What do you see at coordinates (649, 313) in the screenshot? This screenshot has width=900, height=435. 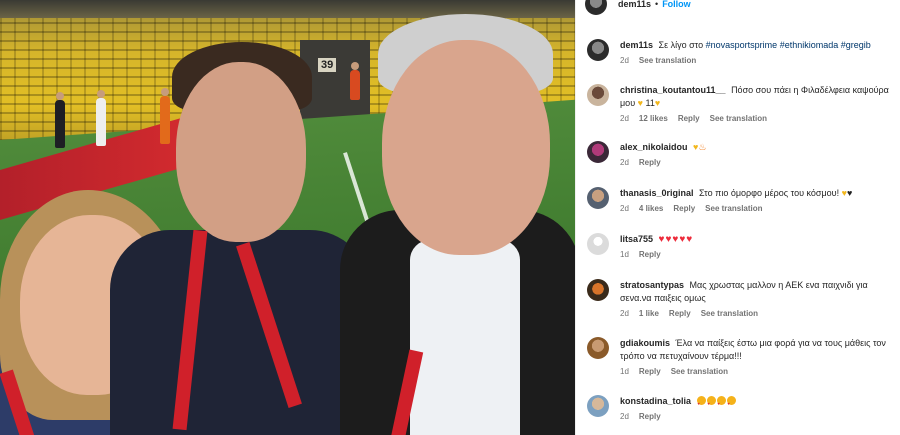 I see `likes-count: 1 like` at bounding box center [649, 313].